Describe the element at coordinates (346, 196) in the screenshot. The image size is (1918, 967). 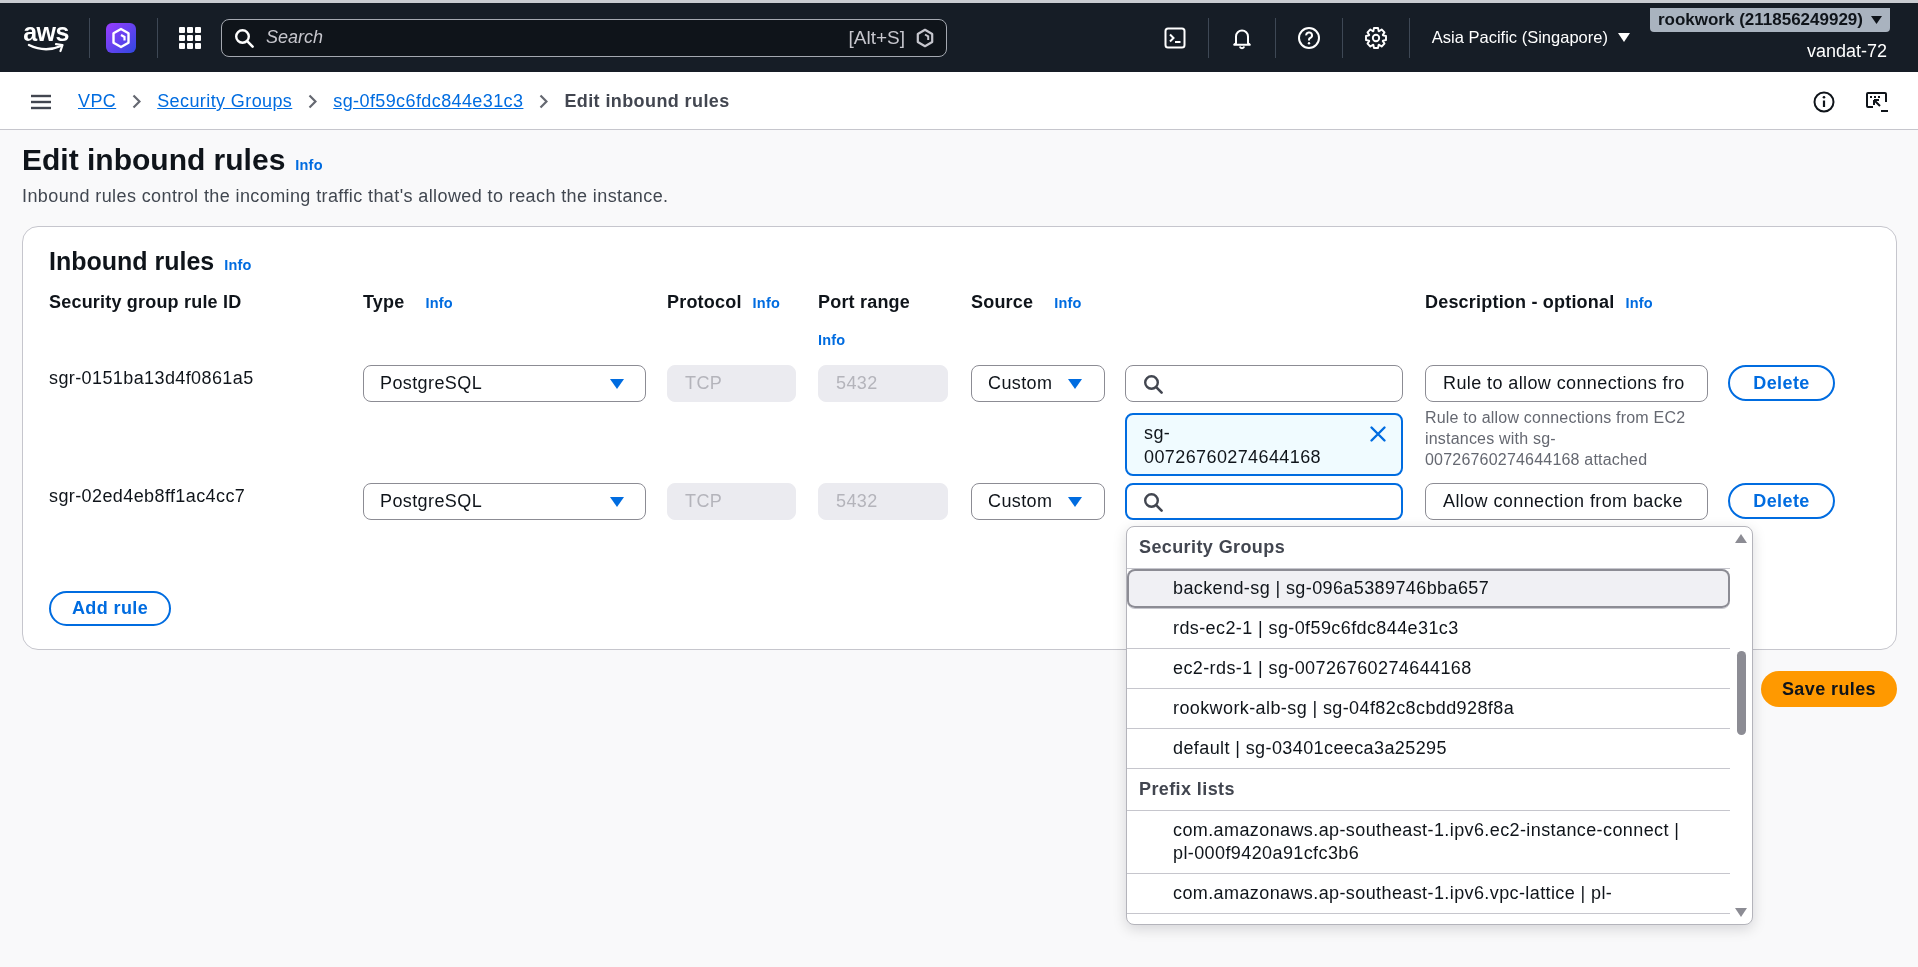
I see `page-description: Inbound rules control the incoming traffic that's allowed to reach the instance.` at that location.